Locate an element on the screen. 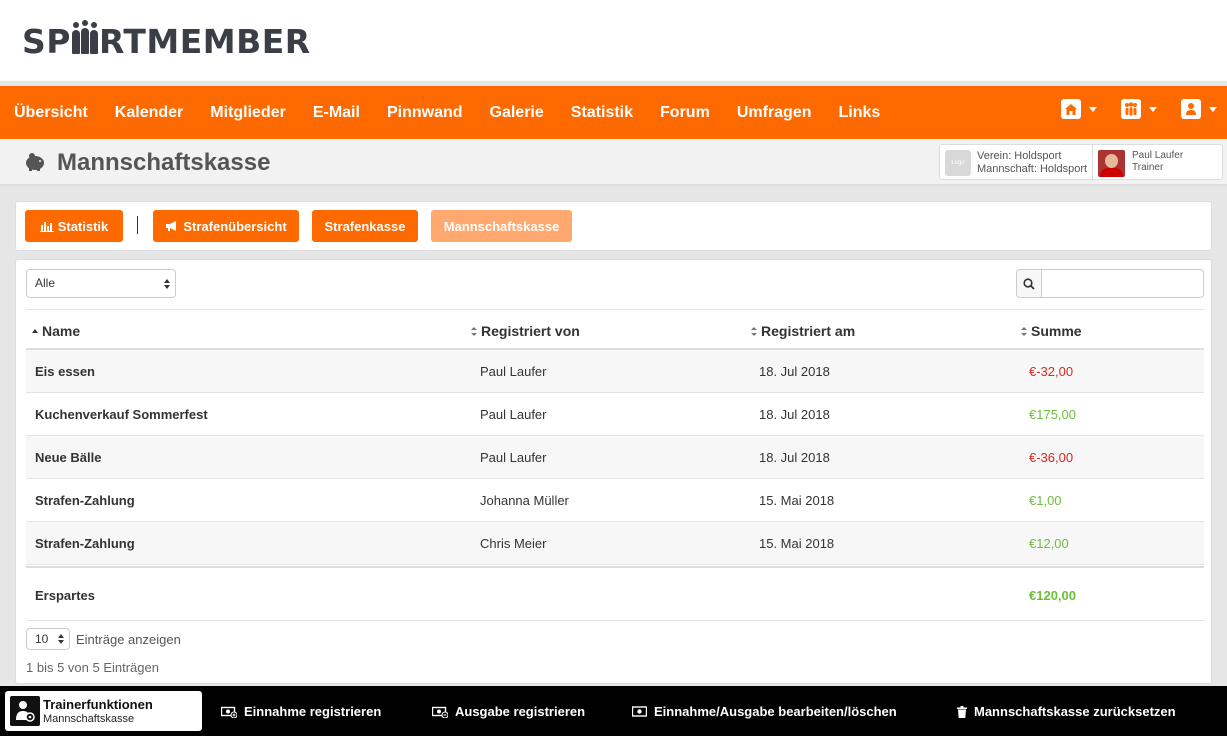 This screenshot has width=1227, height=736. nav-item-umfragen: Umfragen is located at coordinates (774, 113).